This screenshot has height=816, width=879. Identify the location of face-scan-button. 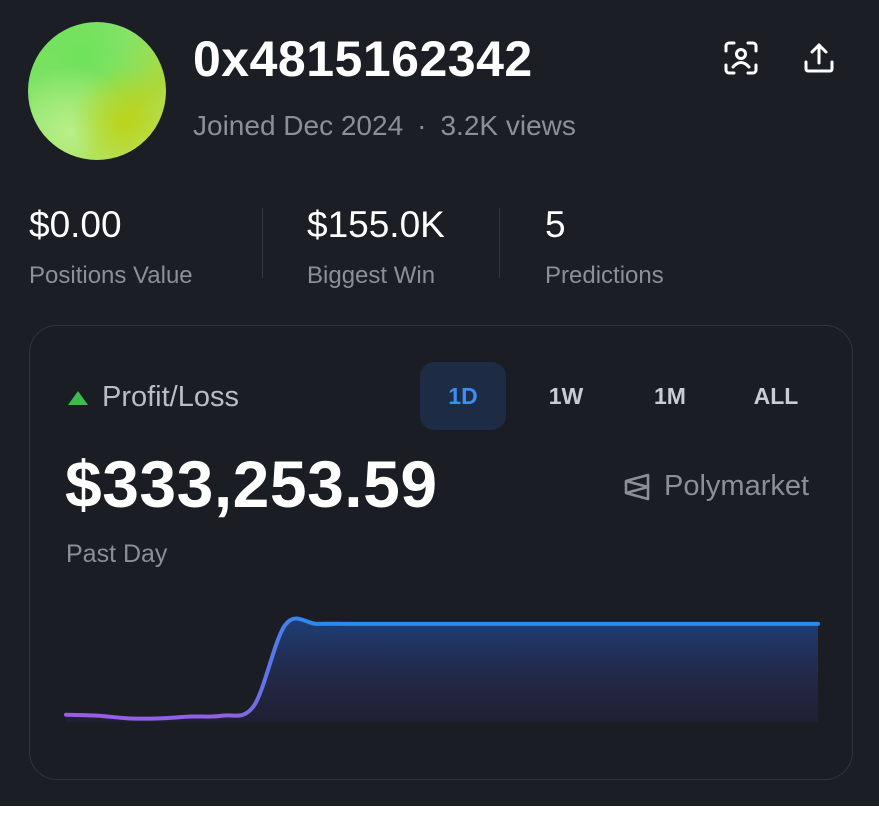
(741, 58).